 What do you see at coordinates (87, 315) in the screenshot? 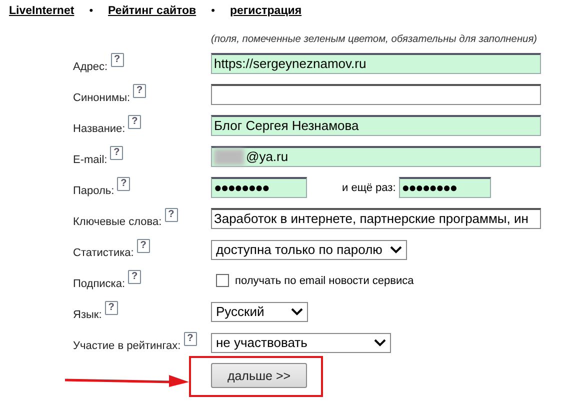
I see `field-label: Язык:` at bounding box center [87, 315].